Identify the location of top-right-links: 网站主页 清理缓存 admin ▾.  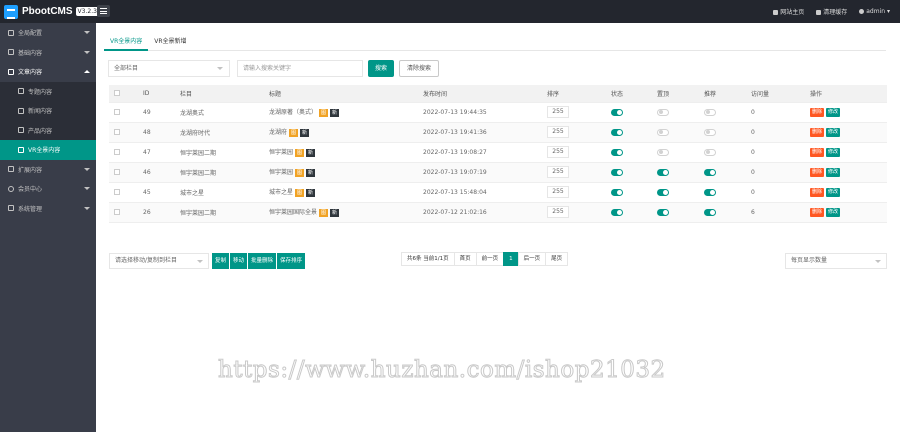
(831, 11).